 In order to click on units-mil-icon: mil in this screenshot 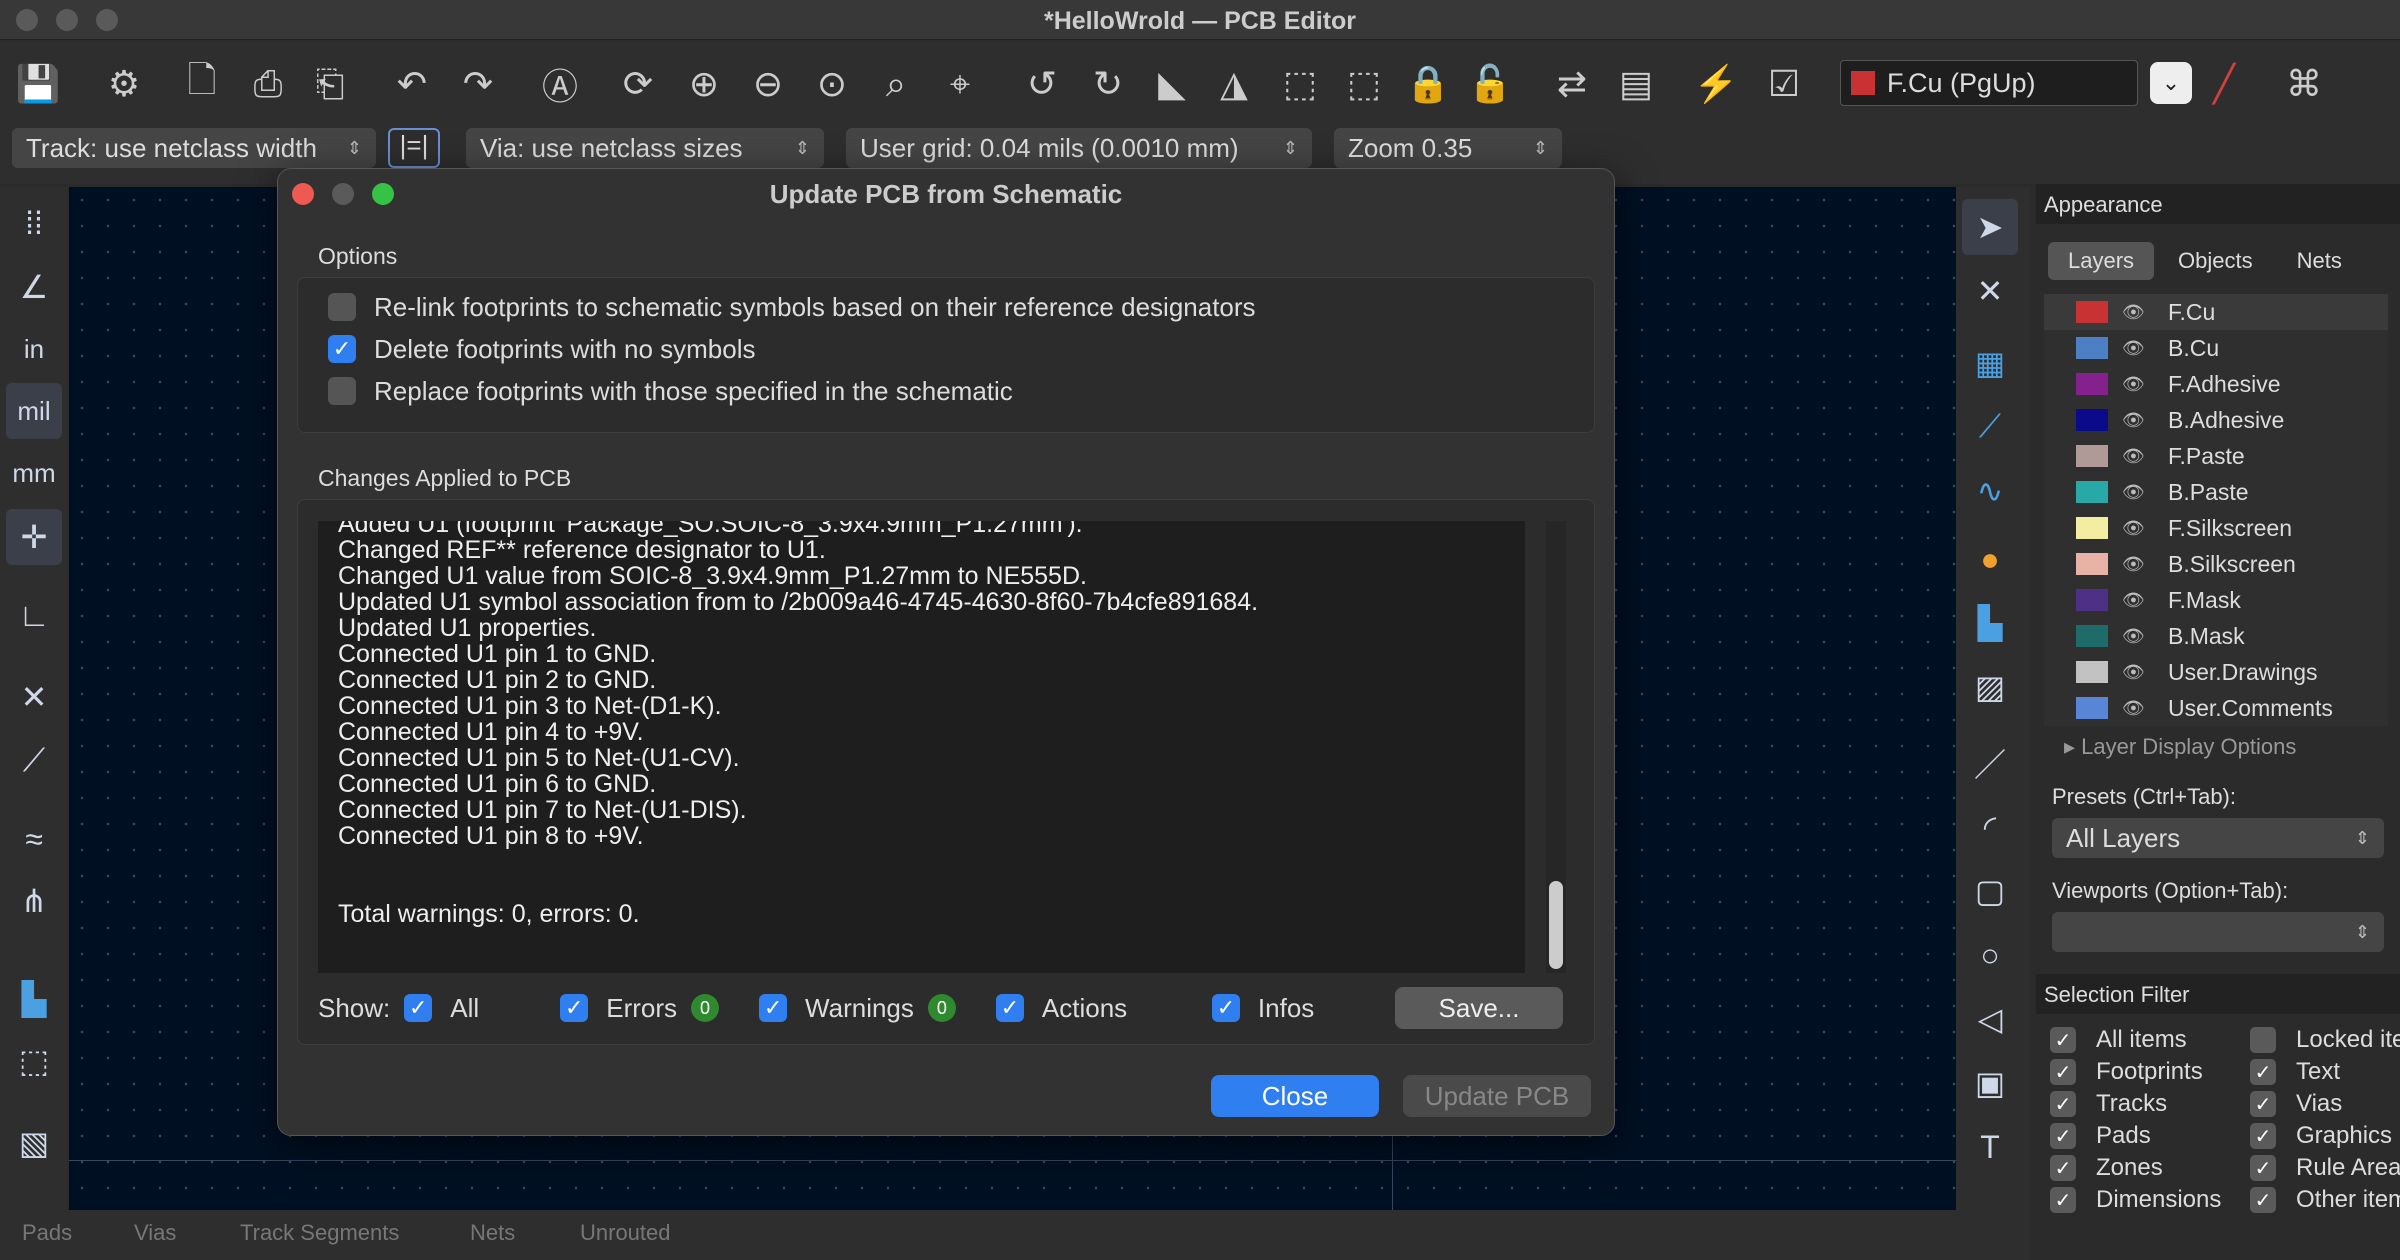, I will do `click(34, 411)`.